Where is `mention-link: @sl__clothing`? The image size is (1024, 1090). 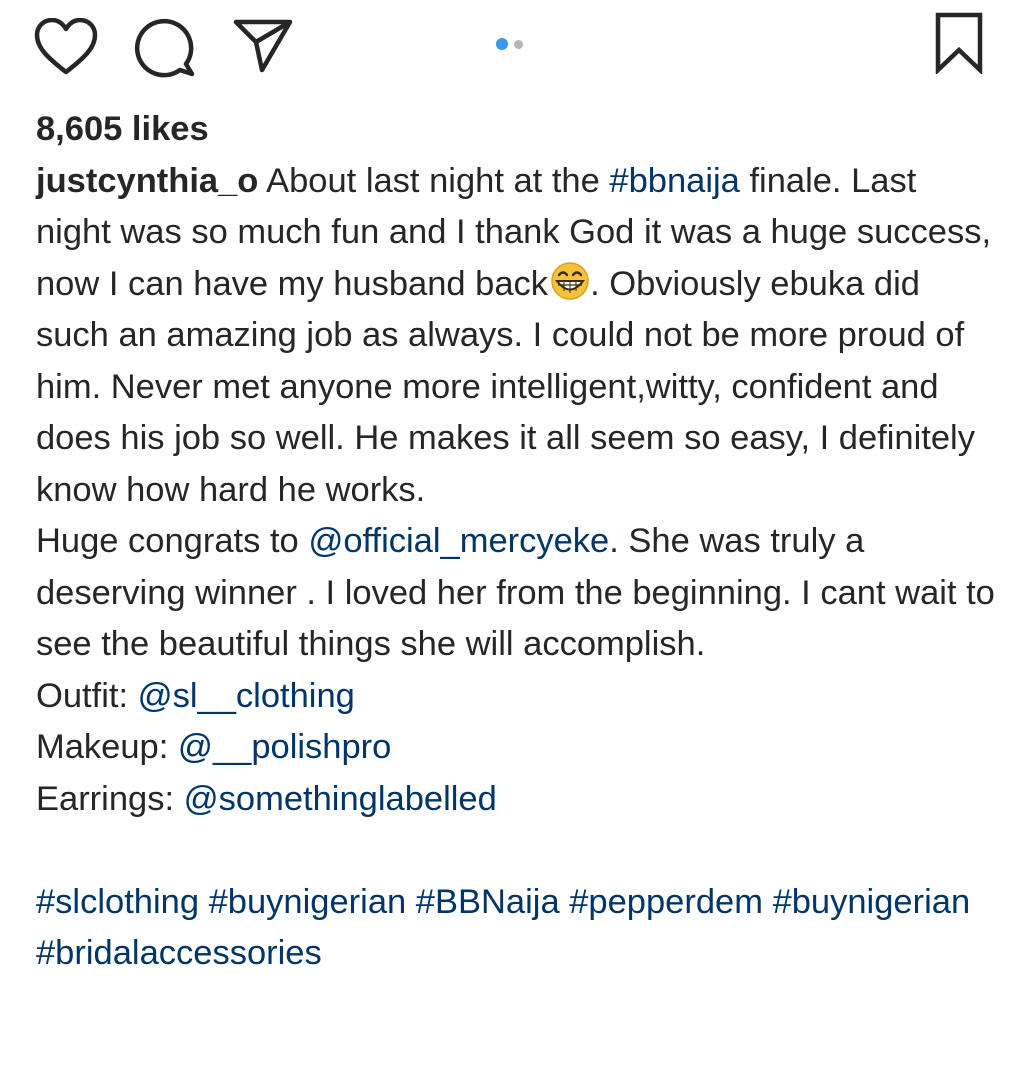 mention-link: @sl__clothing is located at coordinates (246, 696).